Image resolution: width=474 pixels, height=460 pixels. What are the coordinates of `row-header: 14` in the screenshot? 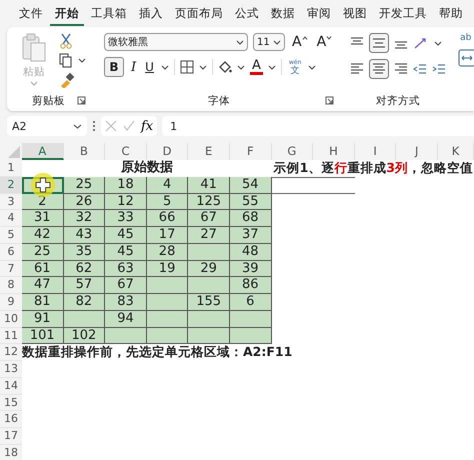 It's located at (11, 386).